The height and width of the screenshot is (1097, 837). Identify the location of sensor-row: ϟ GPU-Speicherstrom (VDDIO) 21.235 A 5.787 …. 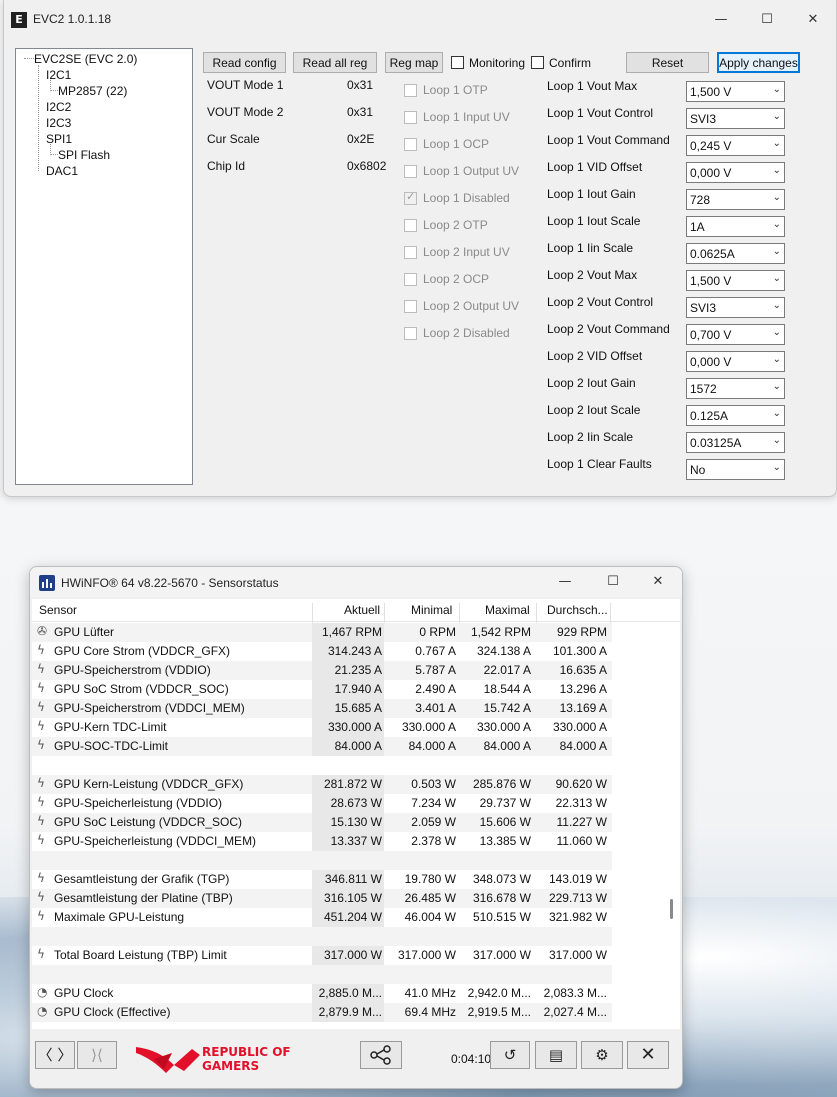
(322, 670).